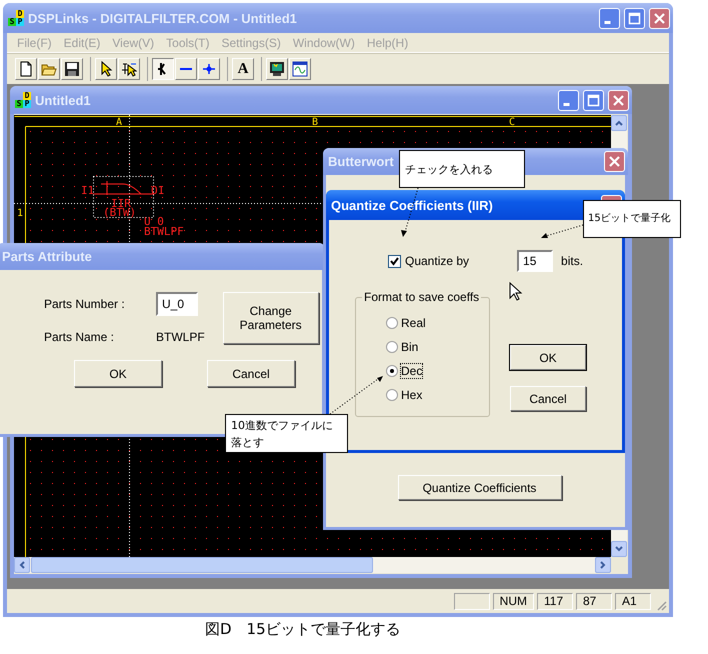 The image size is (708, 654). I want to click on graph-window-icon, so click(300, 69).